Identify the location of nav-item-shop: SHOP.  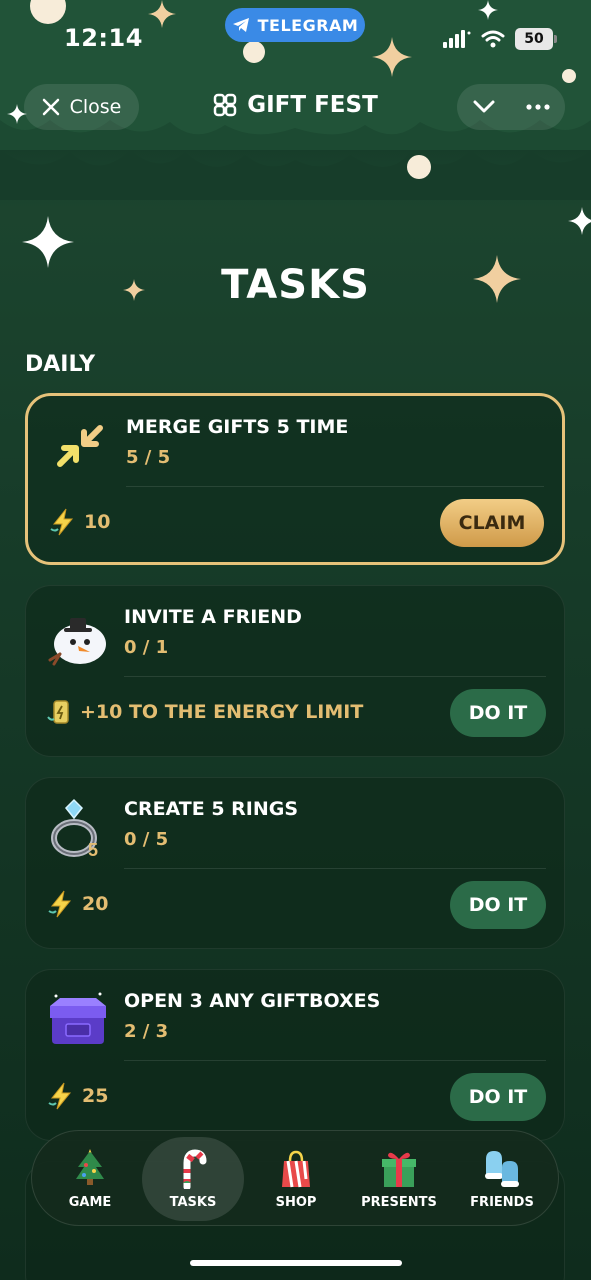
(296, 1179).